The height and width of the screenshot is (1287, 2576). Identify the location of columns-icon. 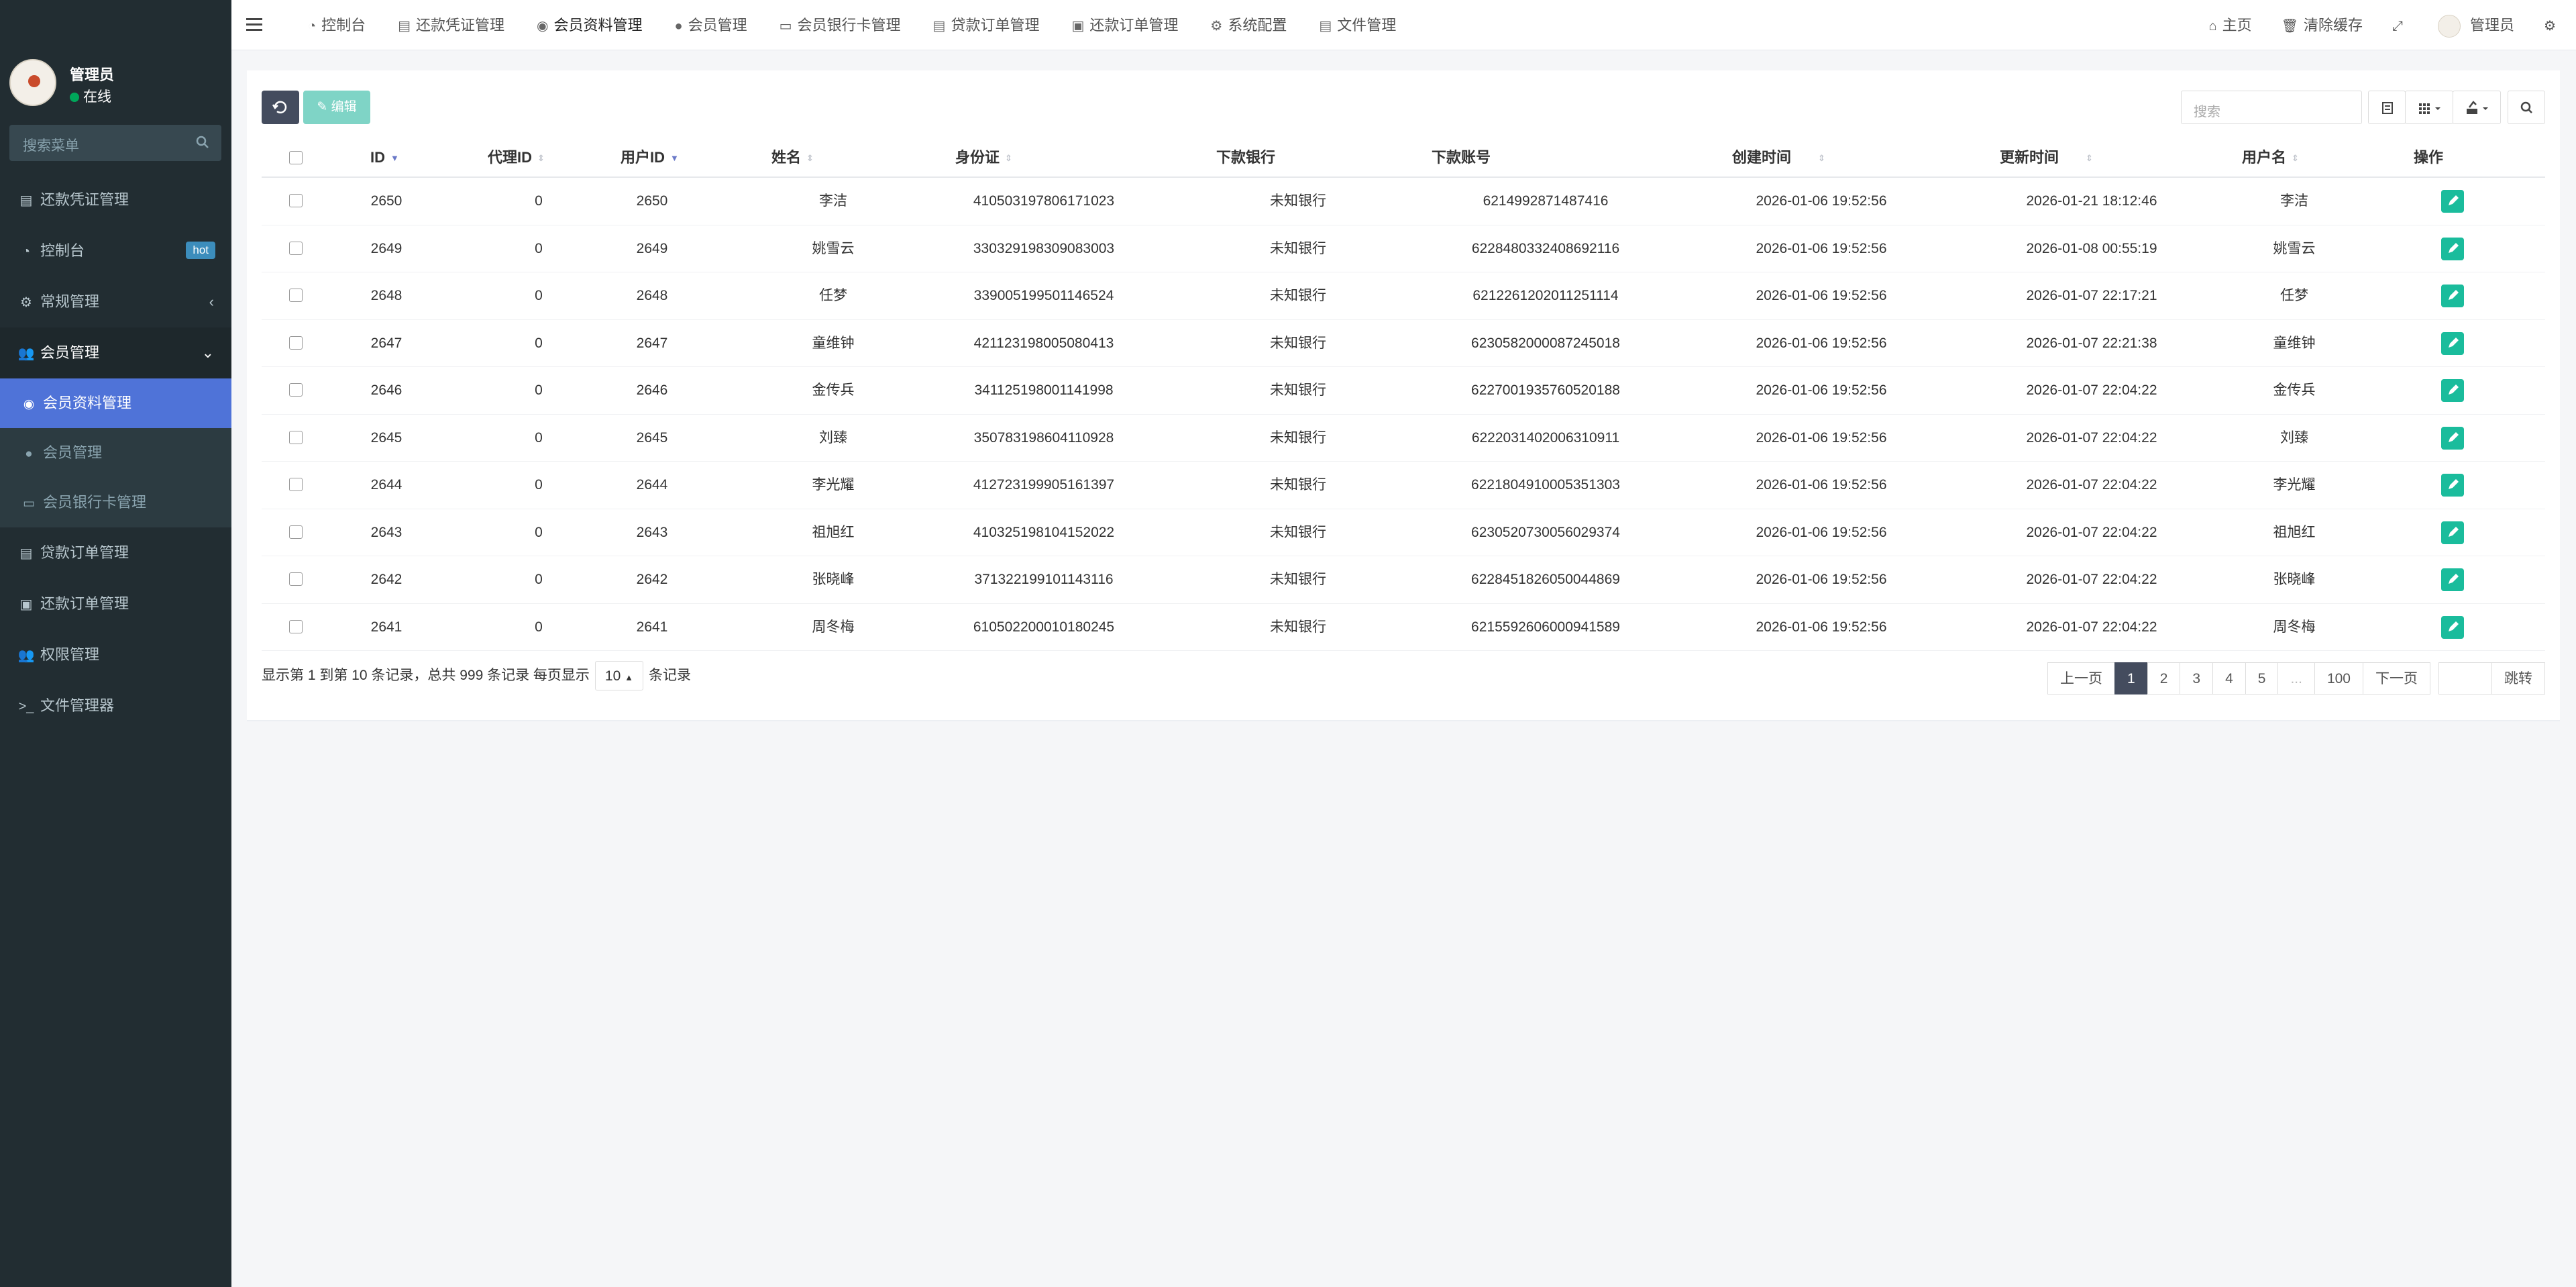
(2429, 108).